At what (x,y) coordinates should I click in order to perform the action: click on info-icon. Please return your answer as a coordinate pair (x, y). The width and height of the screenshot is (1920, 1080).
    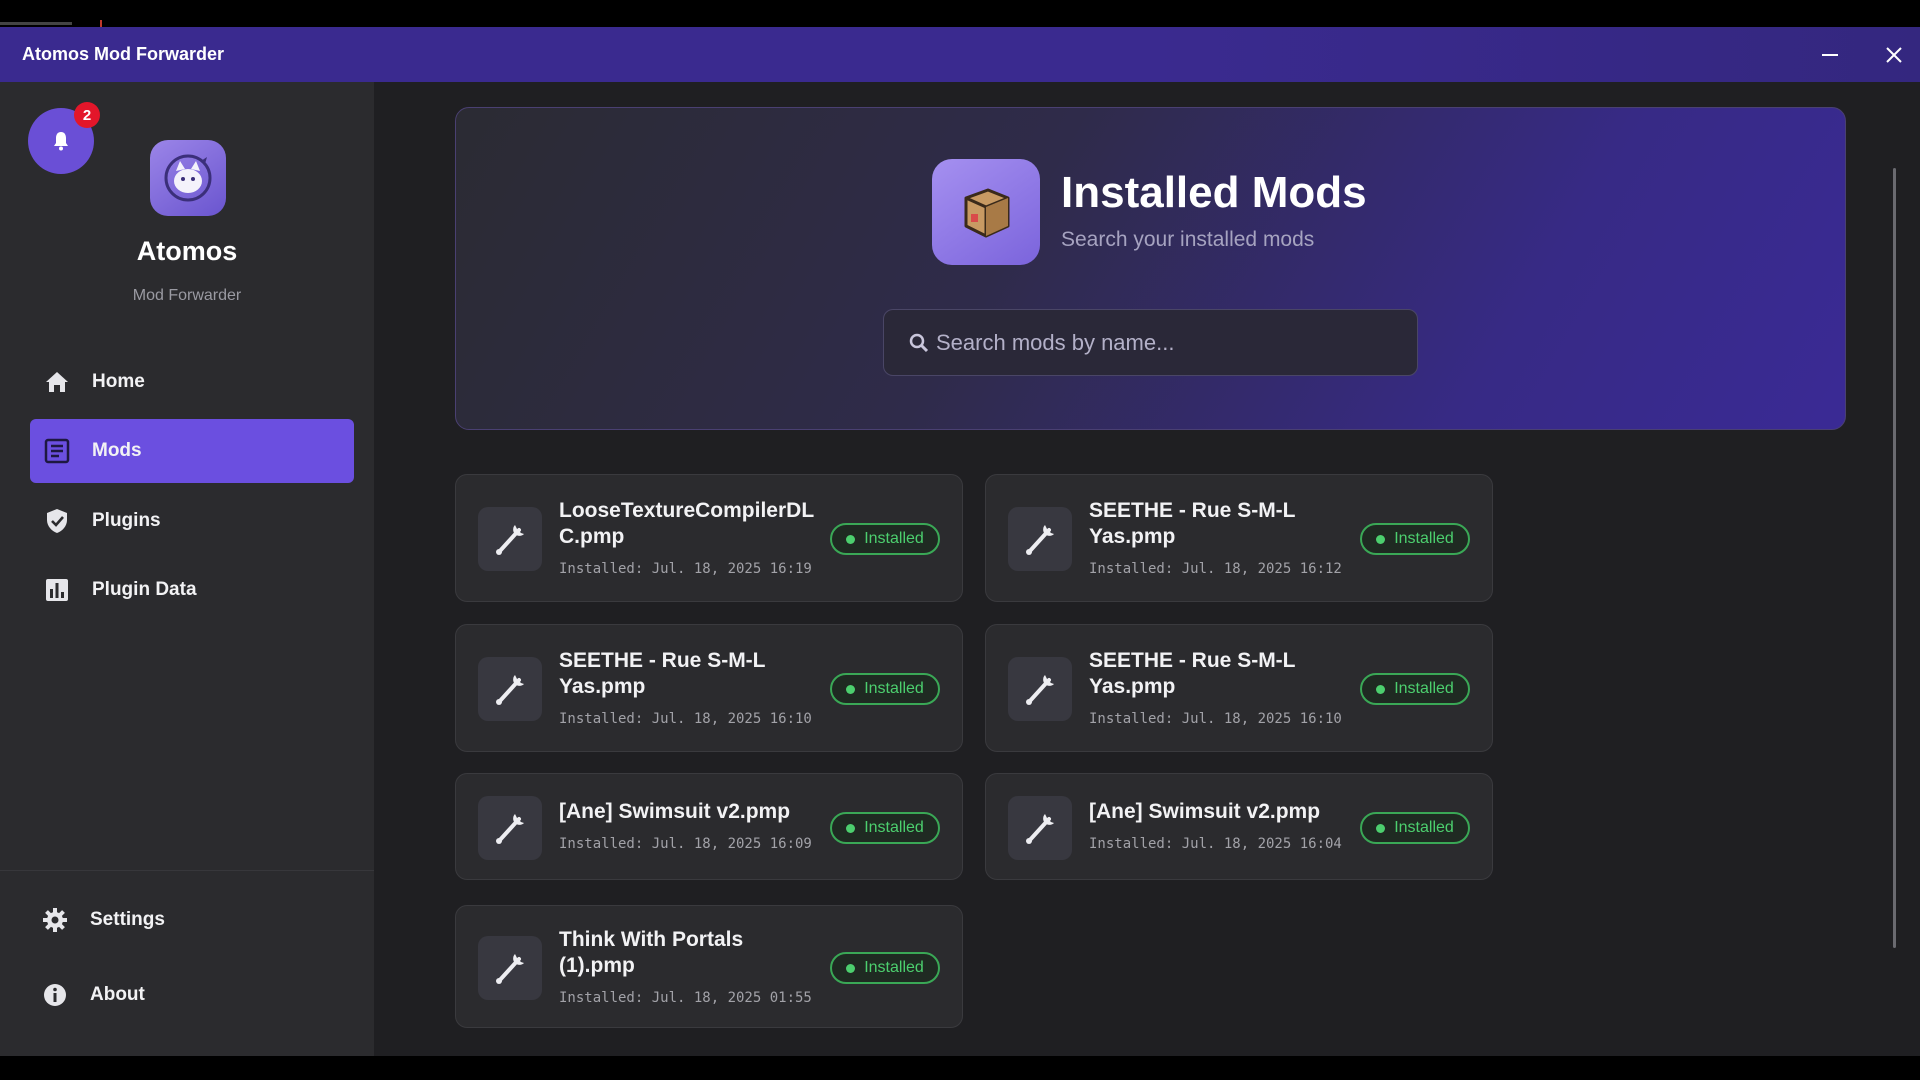
    Looking at the image, I should click on (55, 995).